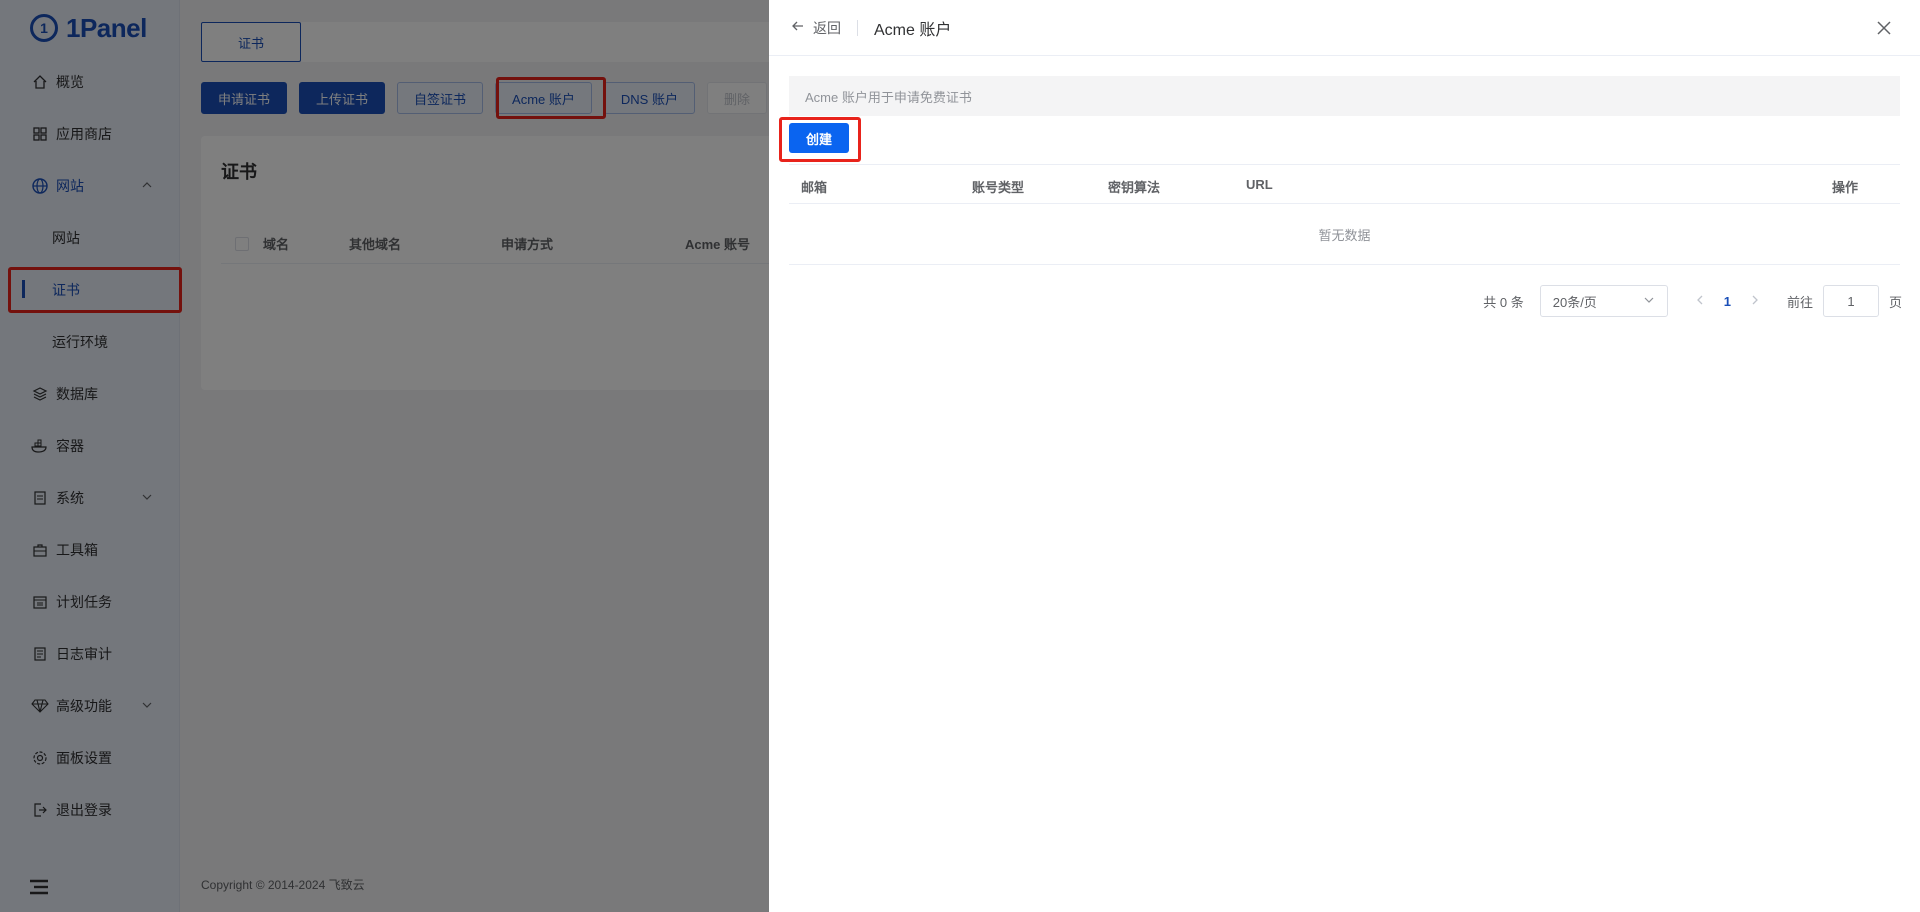  What do you see at coordinates (998, 187) in the screenshot?
I see `column-header-account-type: 账号类型` at bounding box center [998, 187].